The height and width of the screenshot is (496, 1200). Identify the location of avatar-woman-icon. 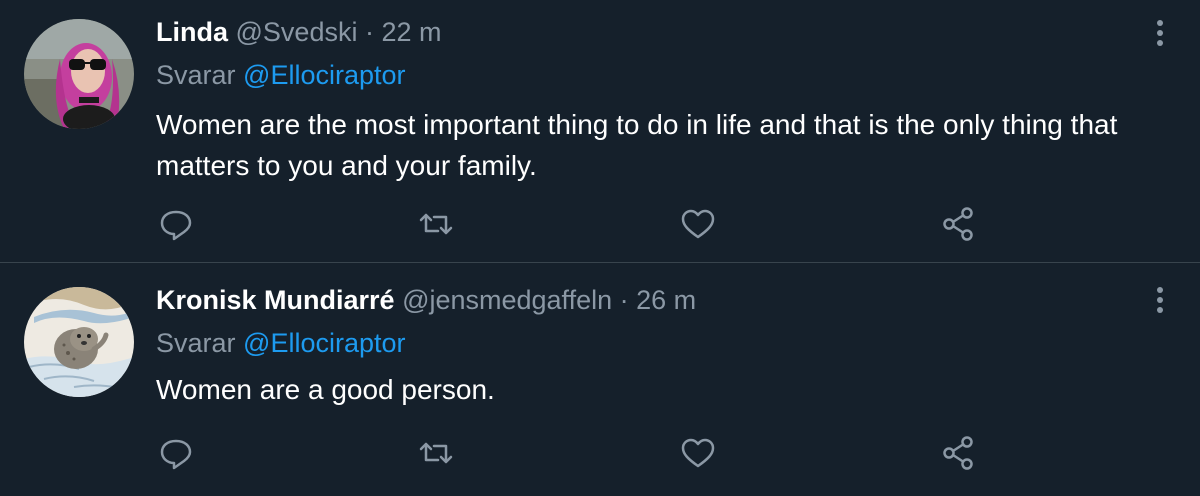
(79, 74).